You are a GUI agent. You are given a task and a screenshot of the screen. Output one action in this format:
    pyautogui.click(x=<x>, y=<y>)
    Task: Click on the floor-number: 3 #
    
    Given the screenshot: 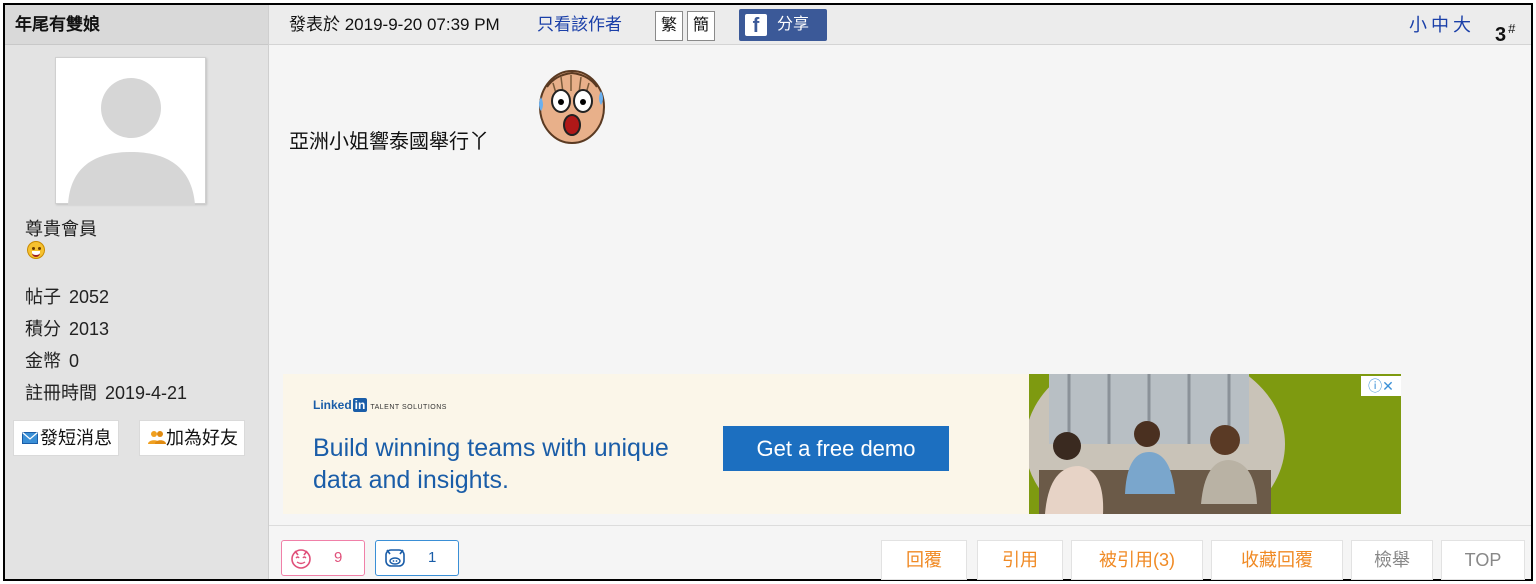 What is the action you would take?
    pyautogui.click(x=1505, y=32)
    